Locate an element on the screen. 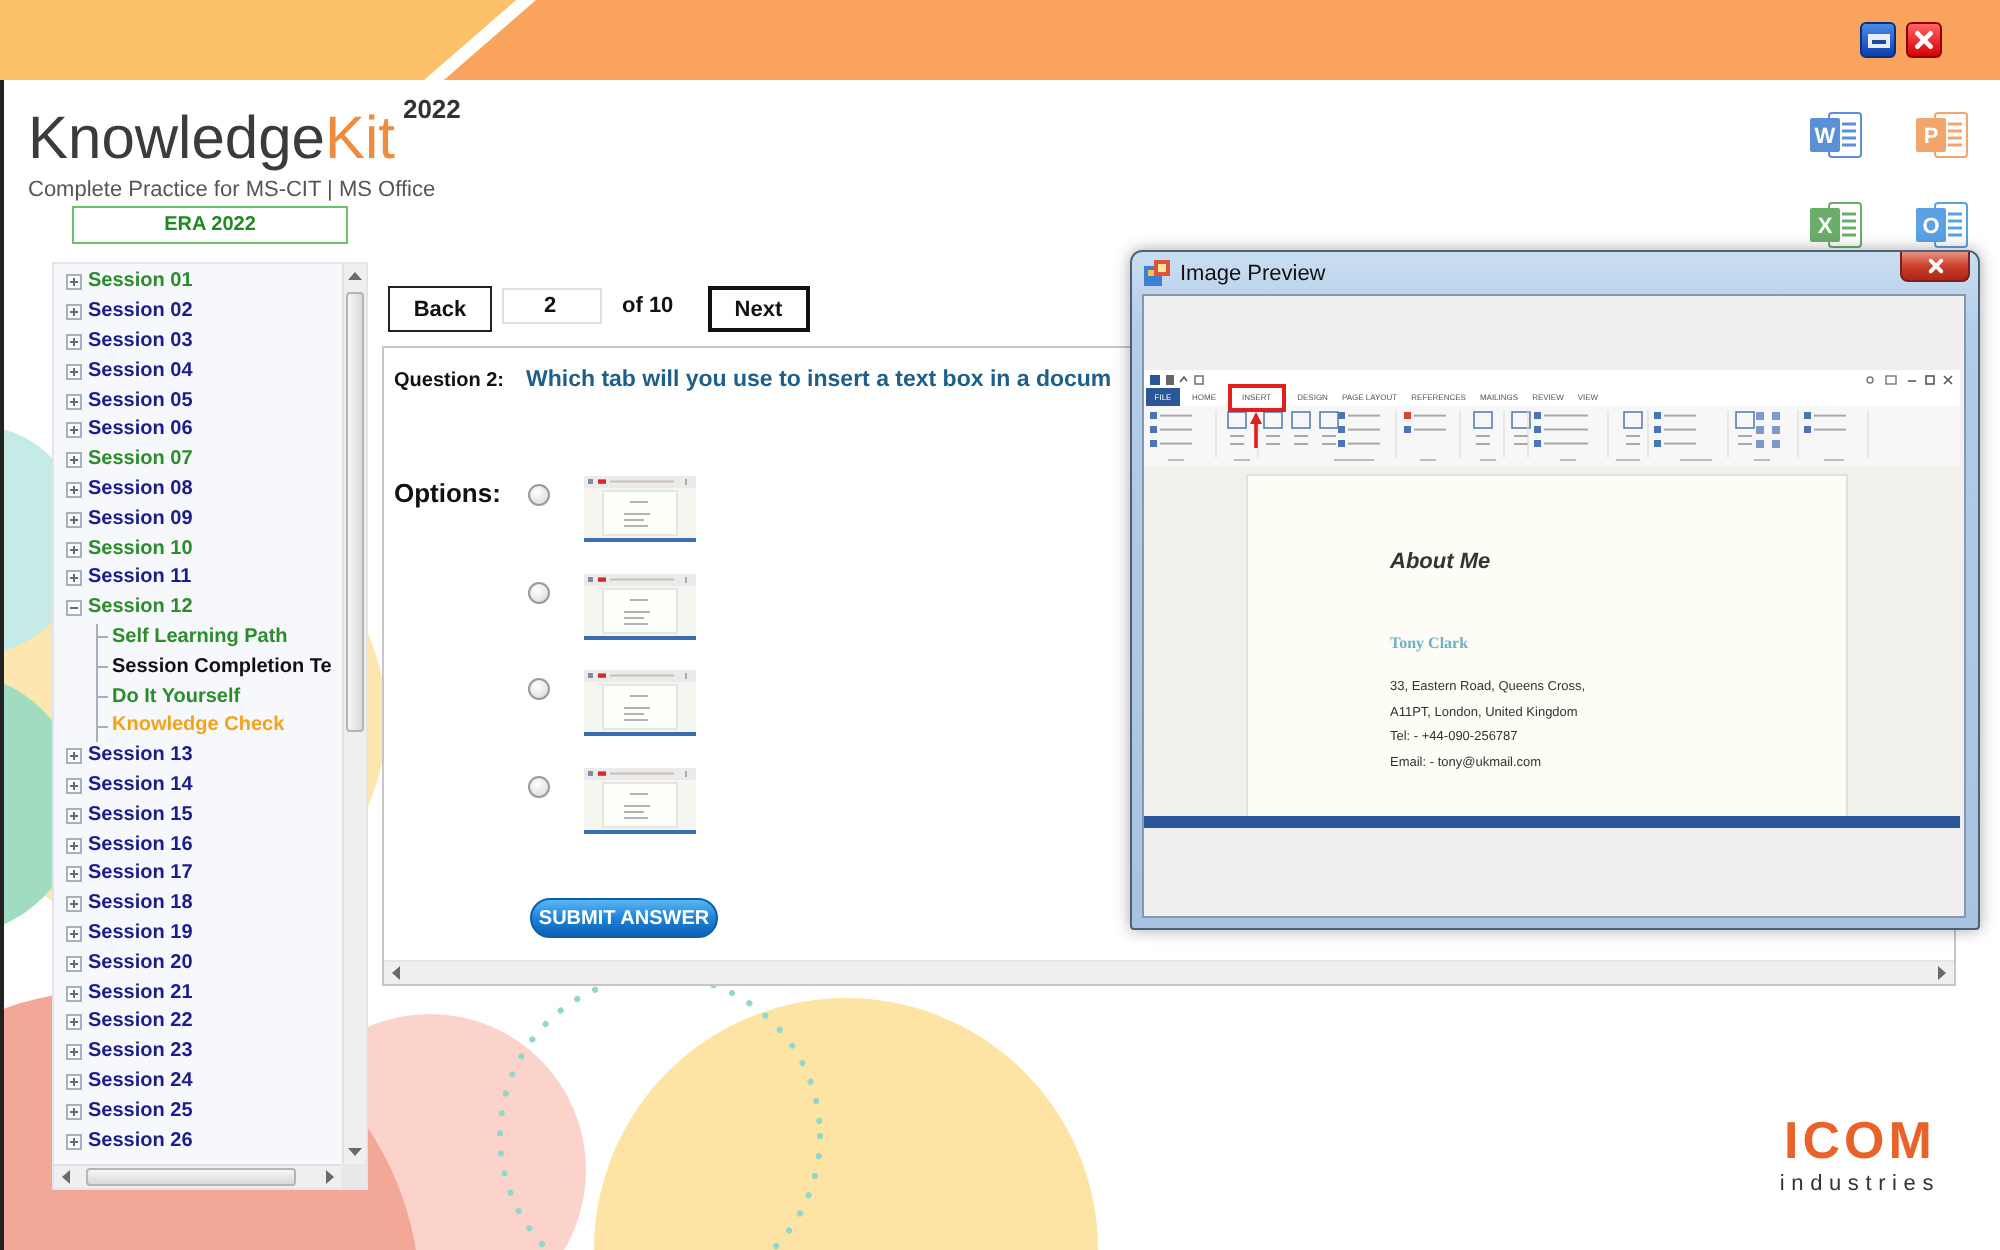 This screenshot has height=1250, width=2000. tree-item: Session 22 is located at coordinates (140, 1022).